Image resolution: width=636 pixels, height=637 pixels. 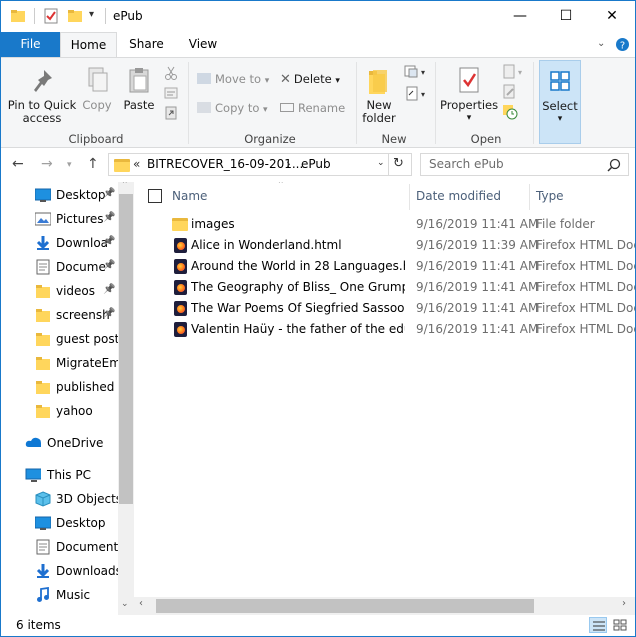 What do you see at coordinates (93, 164) in the screenshot?
I see `up-arrow-icon: ↑` at bounding box center [93, 164].